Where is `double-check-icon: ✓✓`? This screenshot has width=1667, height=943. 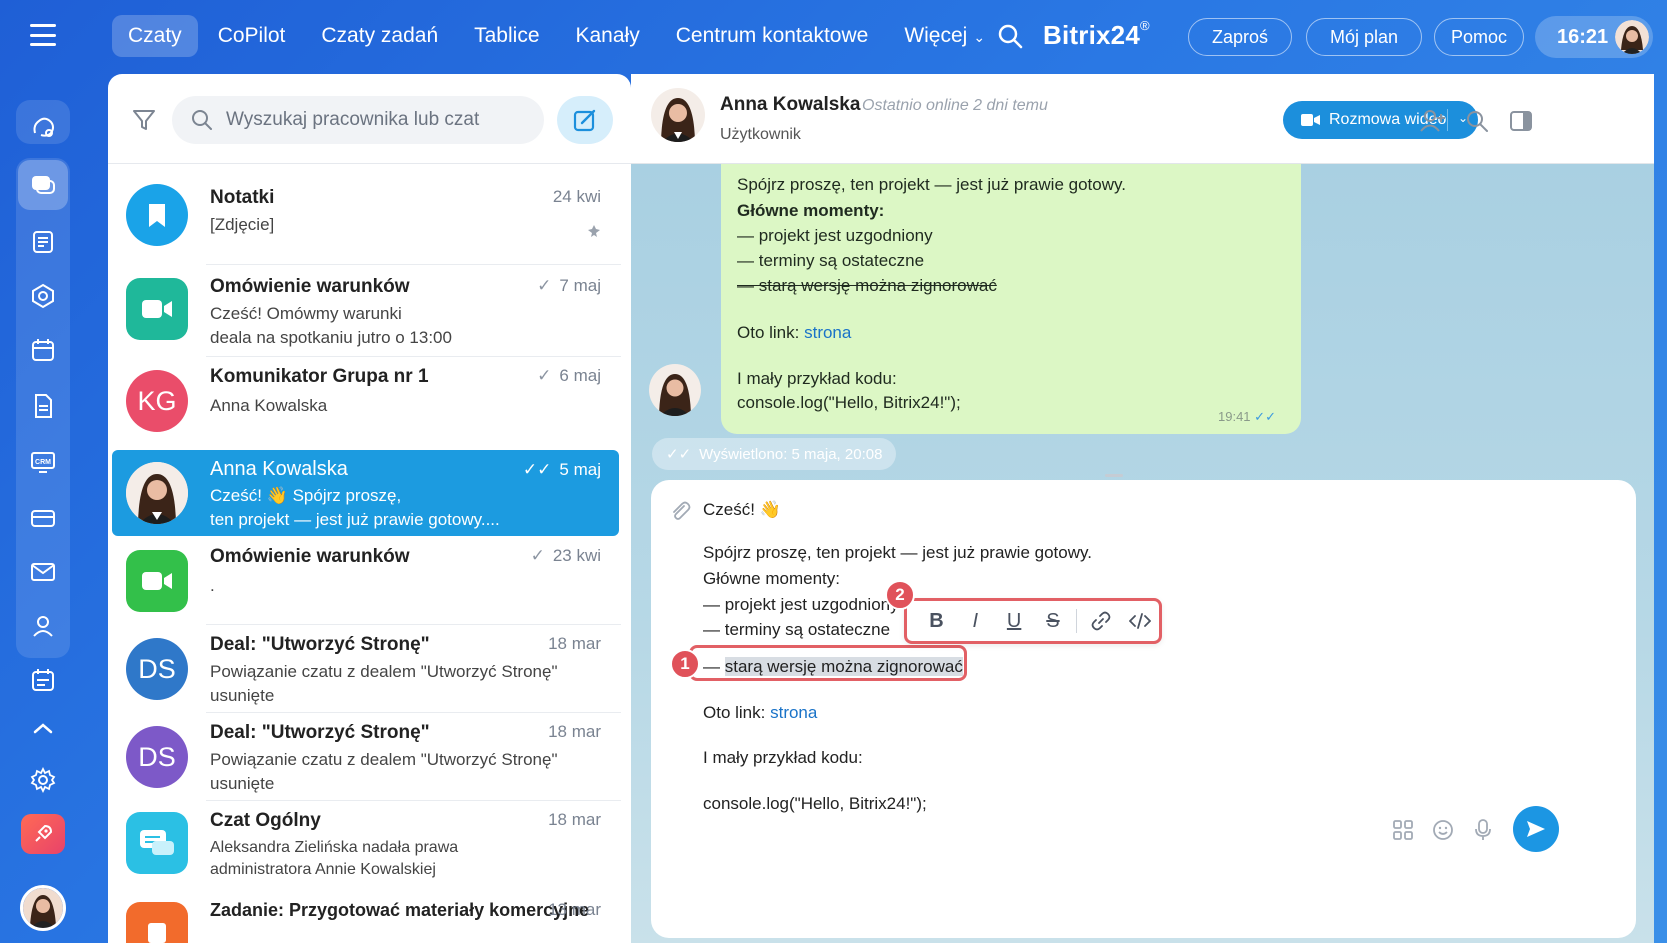 double-check-icon: ✓✓ is located at coordinates (1265, 416).